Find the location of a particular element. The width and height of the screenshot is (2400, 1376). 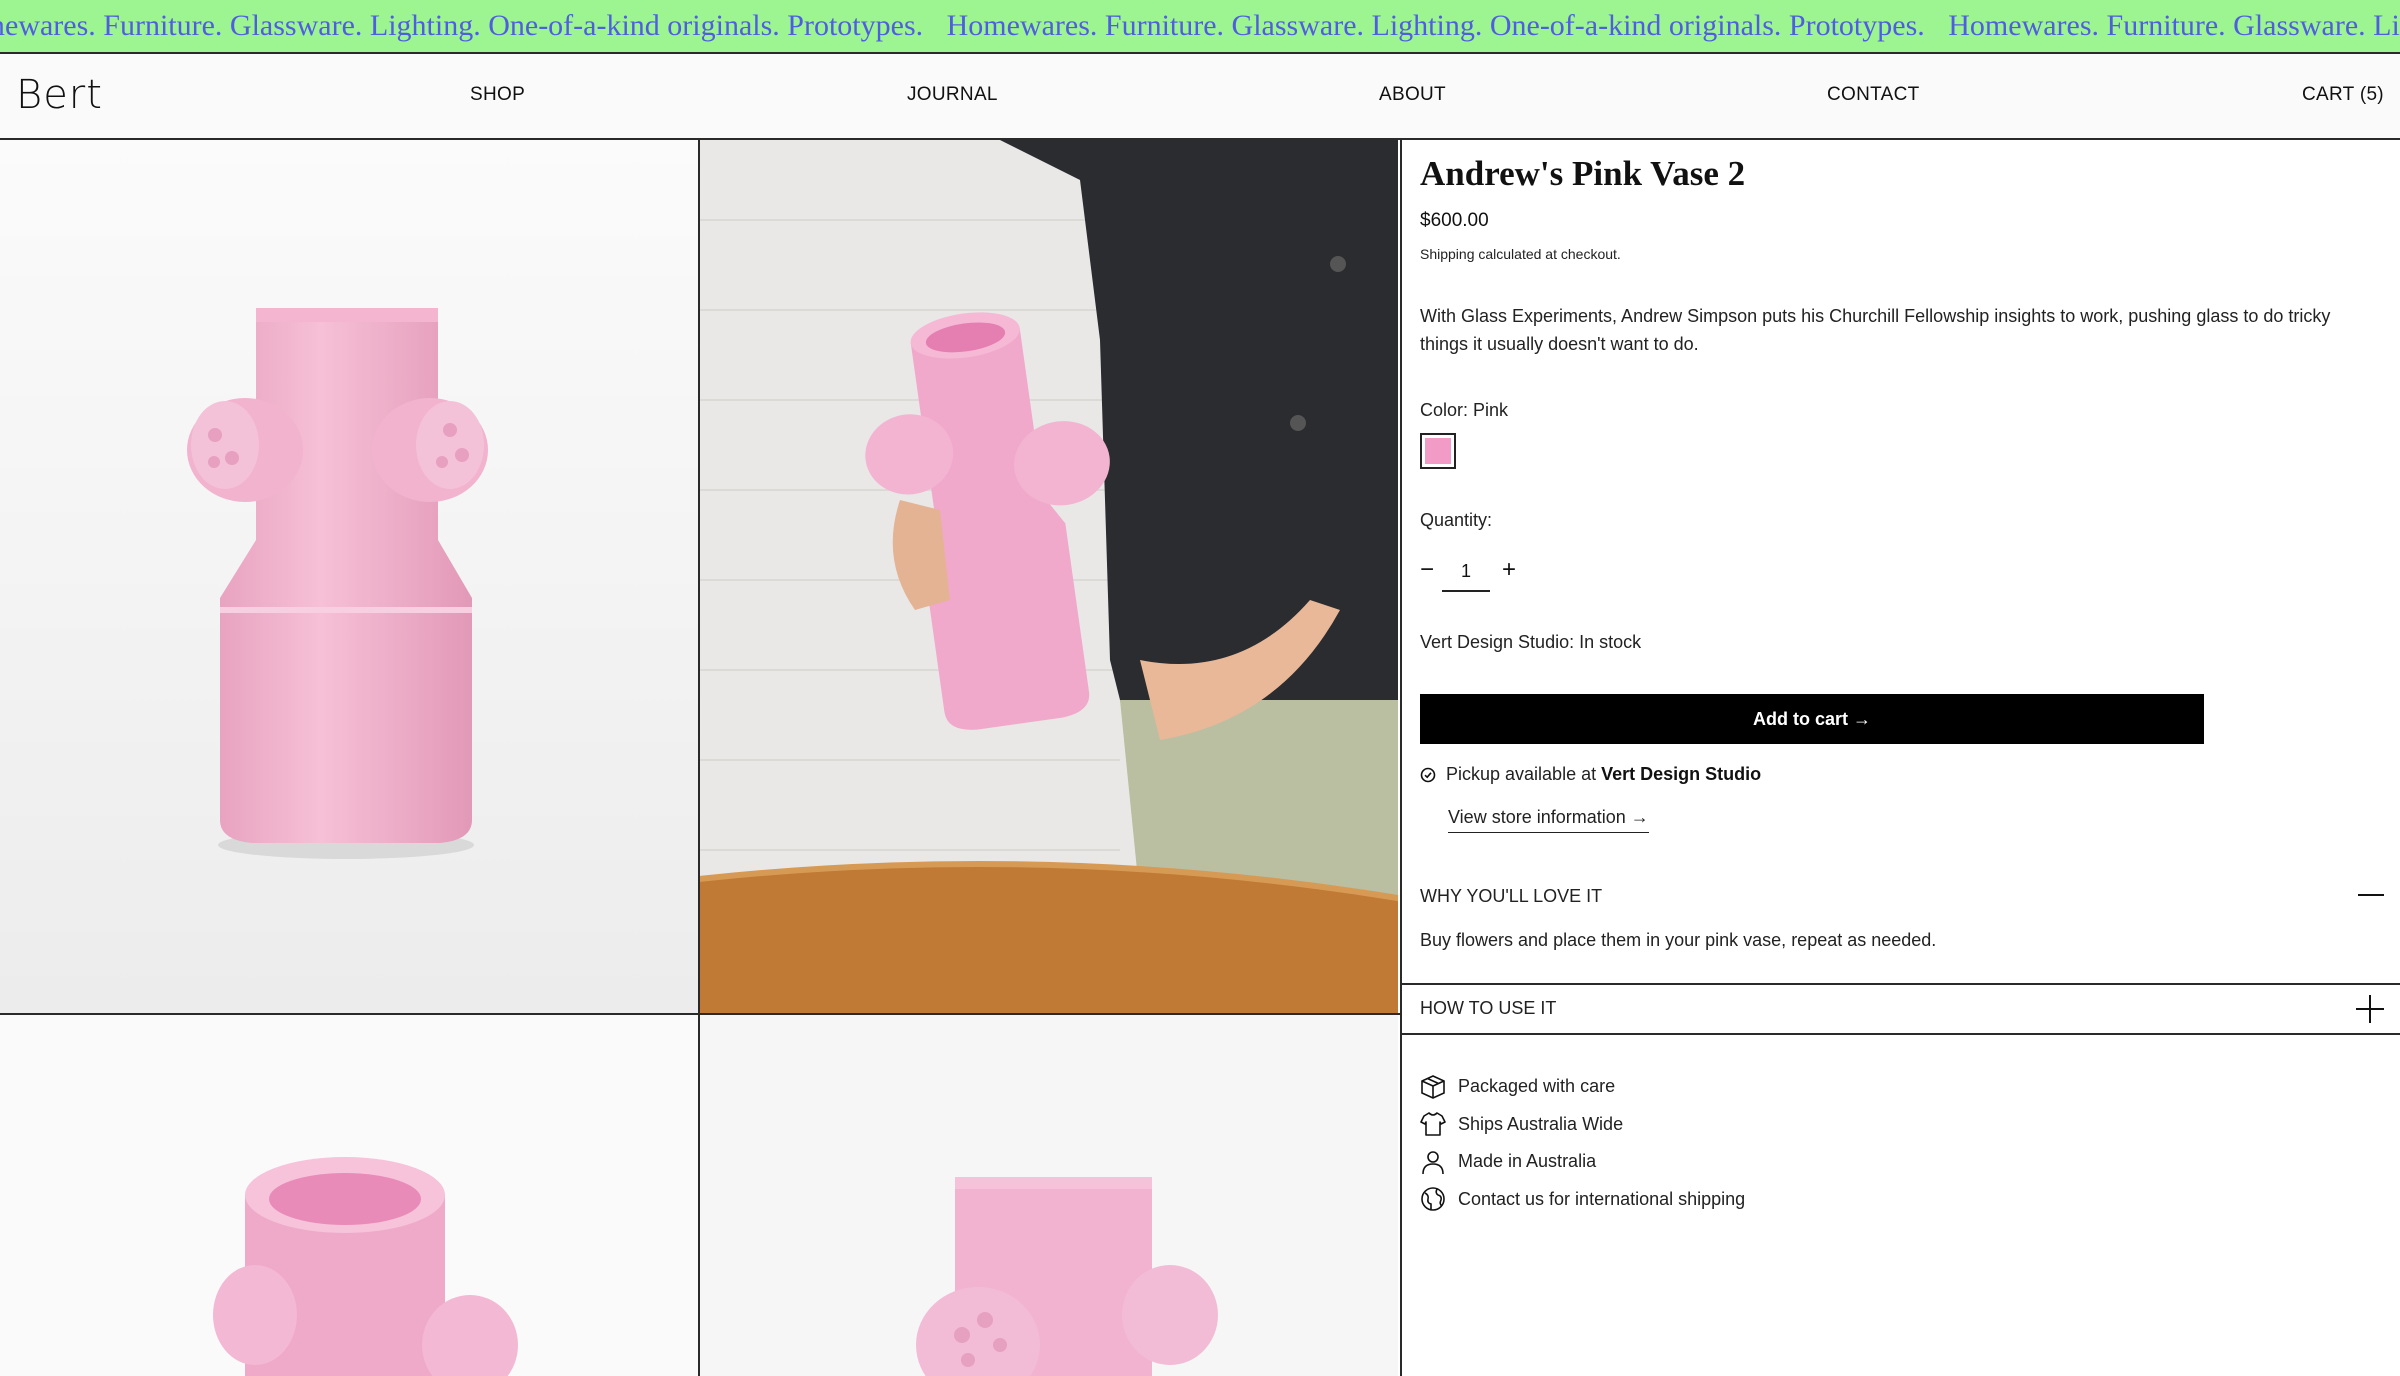

site-logo: Bert is located at coordinates (59, 95).